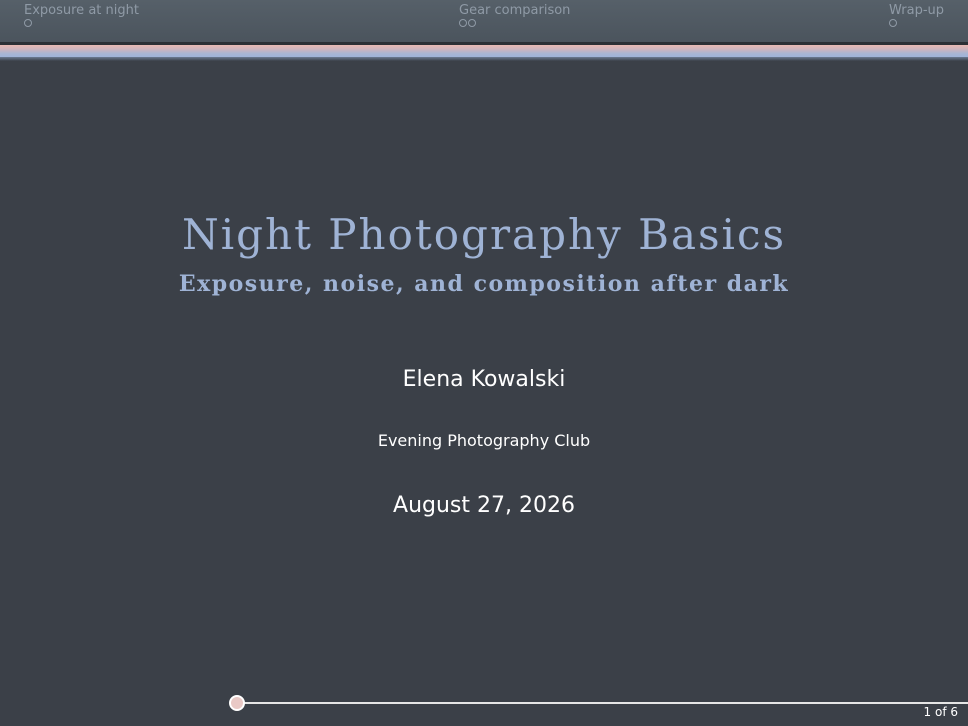  Describe the element at coordinates (484, 440) in the screenshot. I see `institute-name: Evening Photography Club` at that location.